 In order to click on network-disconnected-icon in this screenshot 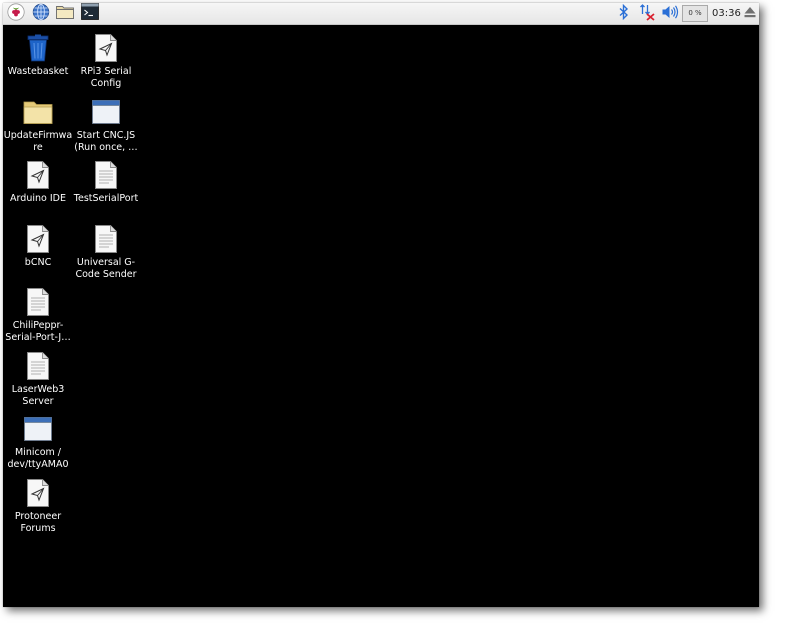, I will do `click(647, 14)`.